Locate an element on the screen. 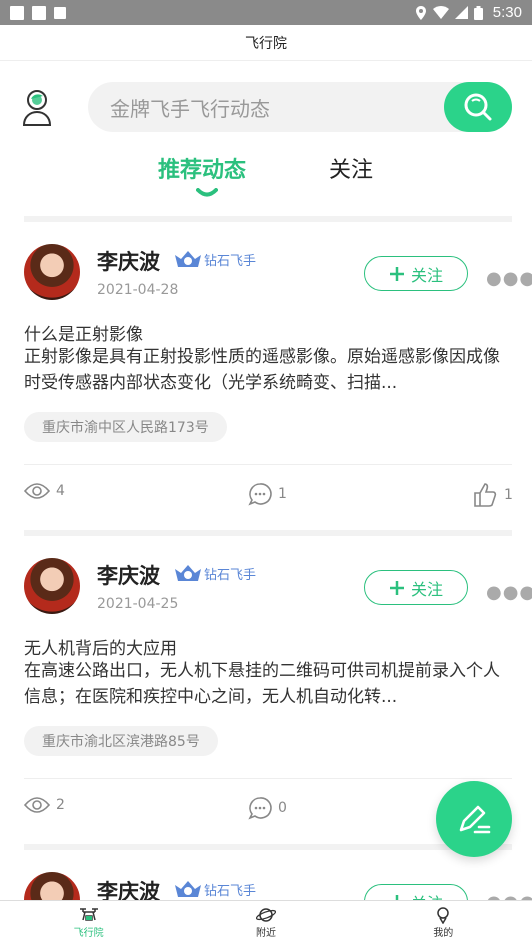 Image resolution: width=532 pixels, height=944 pixels. battery-icon is located at coordinates (478, 12).